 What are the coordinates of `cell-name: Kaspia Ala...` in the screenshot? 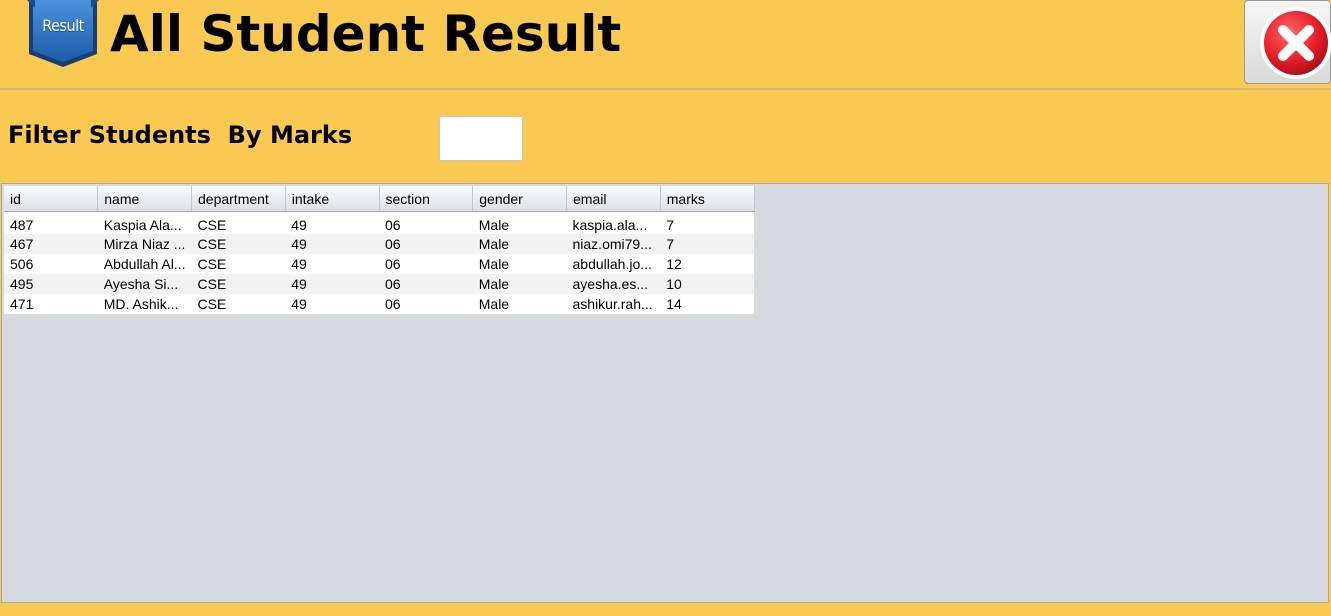 It's located at (144, 222).